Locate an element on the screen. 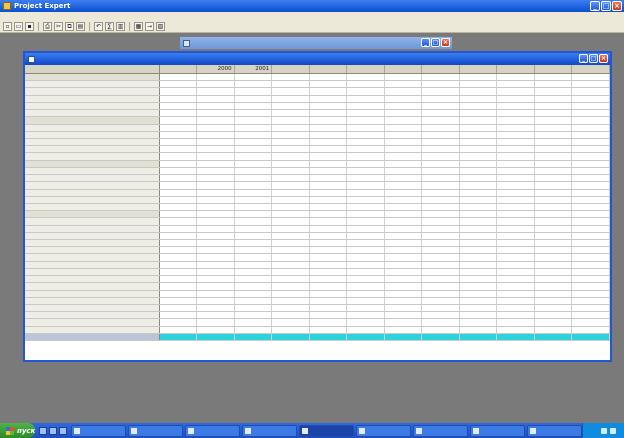 The width and height of the screenshot is (624, 438). cut-icon: ✂ is located at coordinates (58, 26).